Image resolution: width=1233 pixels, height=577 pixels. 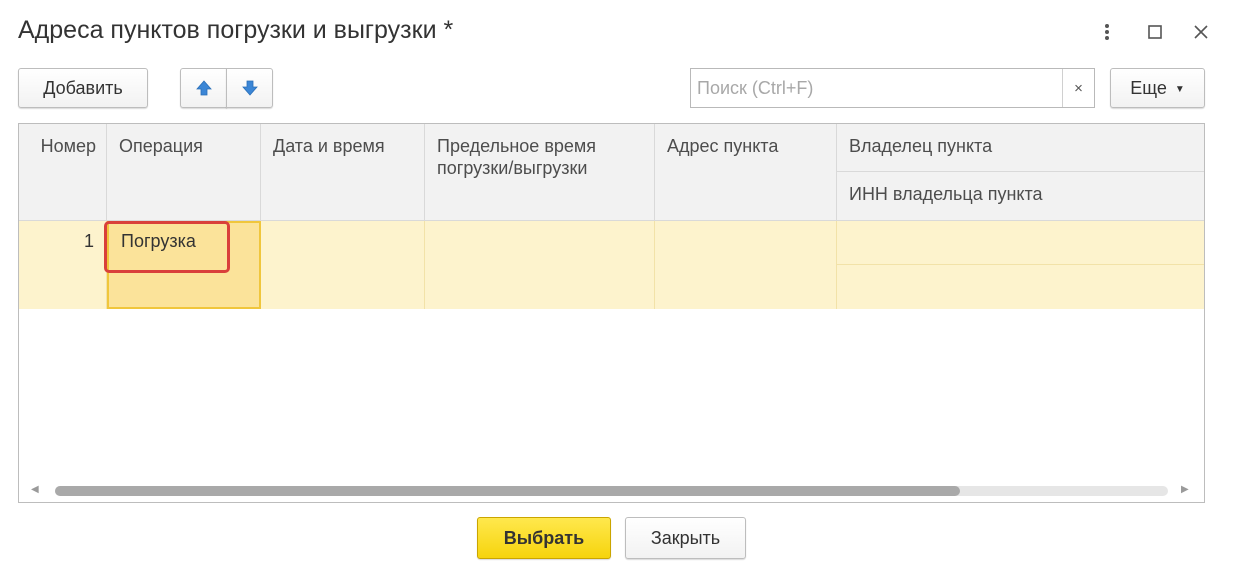 What do you see at coordinates (1020, 287) in the screenshot?
I see `owner-inn-cell` at bounding box center [1020, 287].